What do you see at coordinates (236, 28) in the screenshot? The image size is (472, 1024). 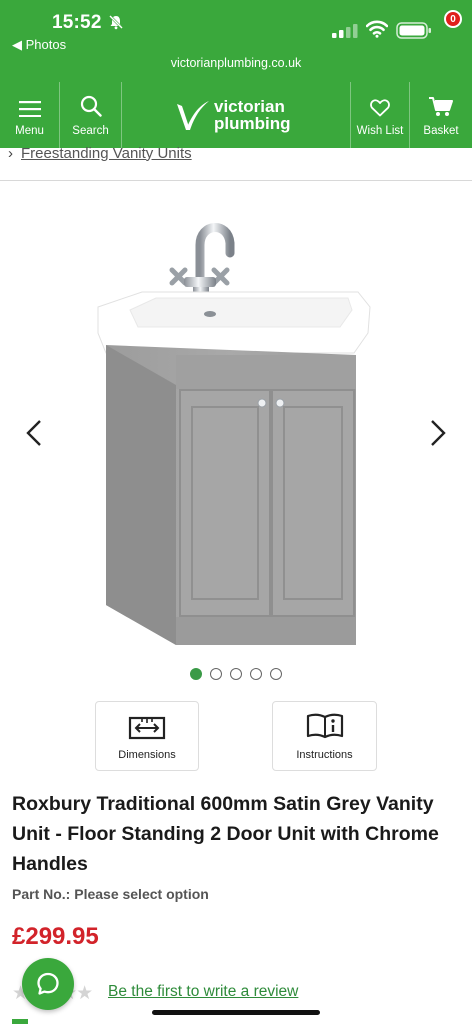 I see `status-bar: 15:52 ◀ Photos` at bounding box center [236, 28].